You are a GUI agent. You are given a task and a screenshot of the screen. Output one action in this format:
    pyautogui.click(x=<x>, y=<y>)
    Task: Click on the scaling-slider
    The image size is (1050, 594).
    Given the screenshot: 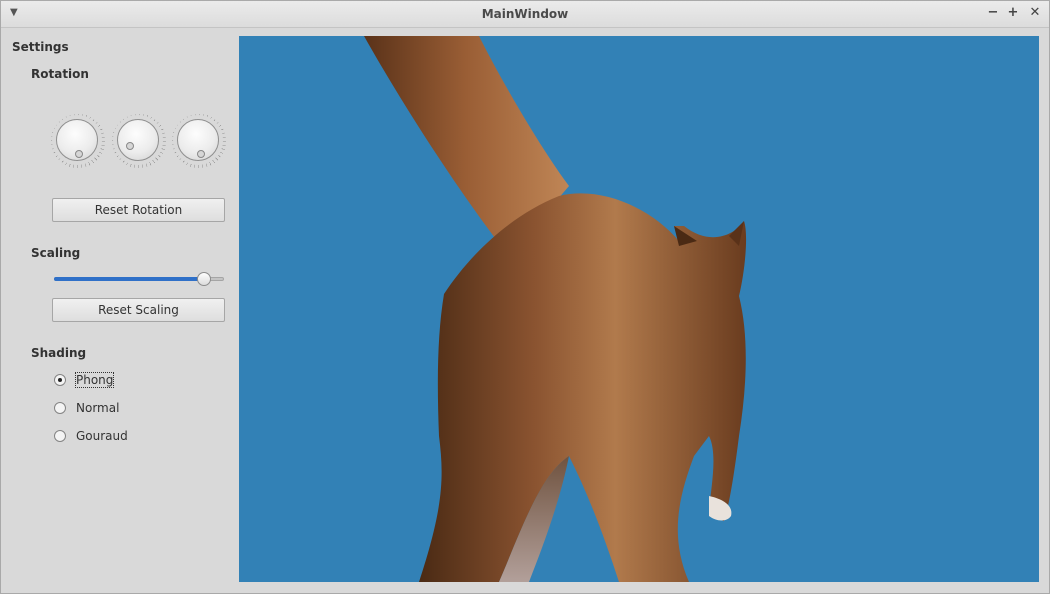 What is the action you would take?
    pyautogui.click(x=139, y=279)
    